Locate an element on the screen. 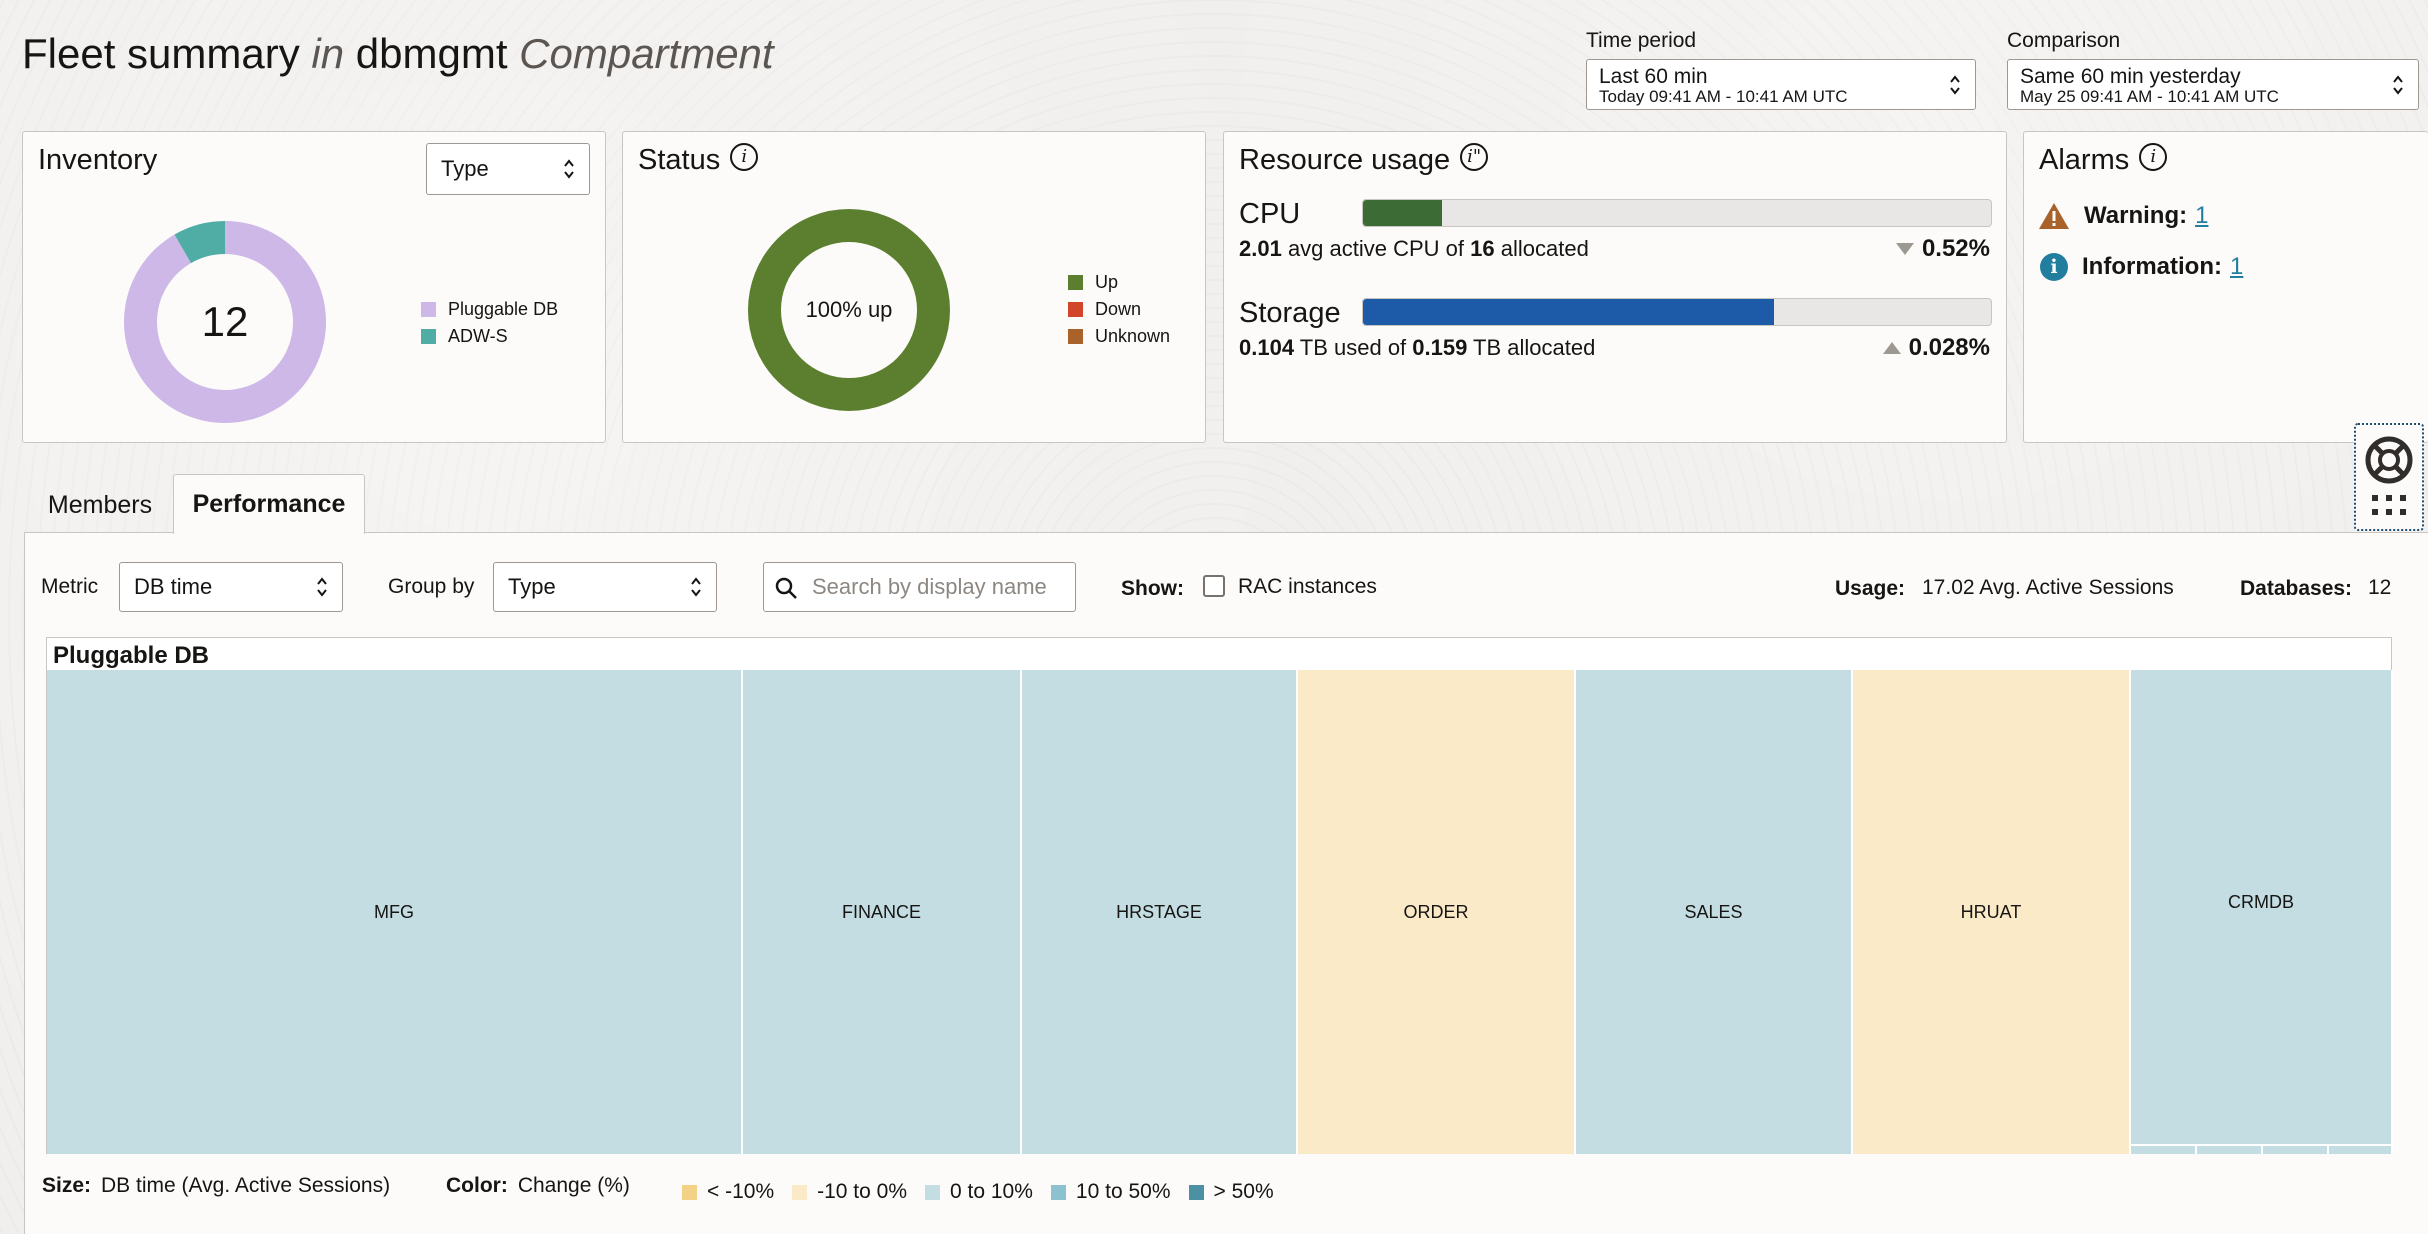 The image size is (2428, 1234). inventory-title: Inventory is located at coordinates (98, 160).